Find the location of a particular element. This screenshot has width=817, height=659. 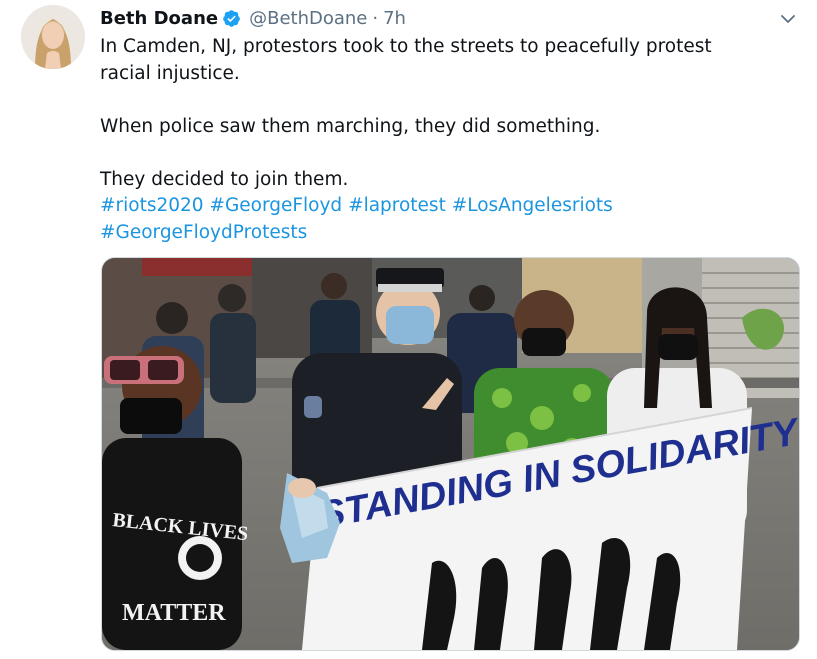

tweet-timestamp: 7h is located at coordinates (394, 18).